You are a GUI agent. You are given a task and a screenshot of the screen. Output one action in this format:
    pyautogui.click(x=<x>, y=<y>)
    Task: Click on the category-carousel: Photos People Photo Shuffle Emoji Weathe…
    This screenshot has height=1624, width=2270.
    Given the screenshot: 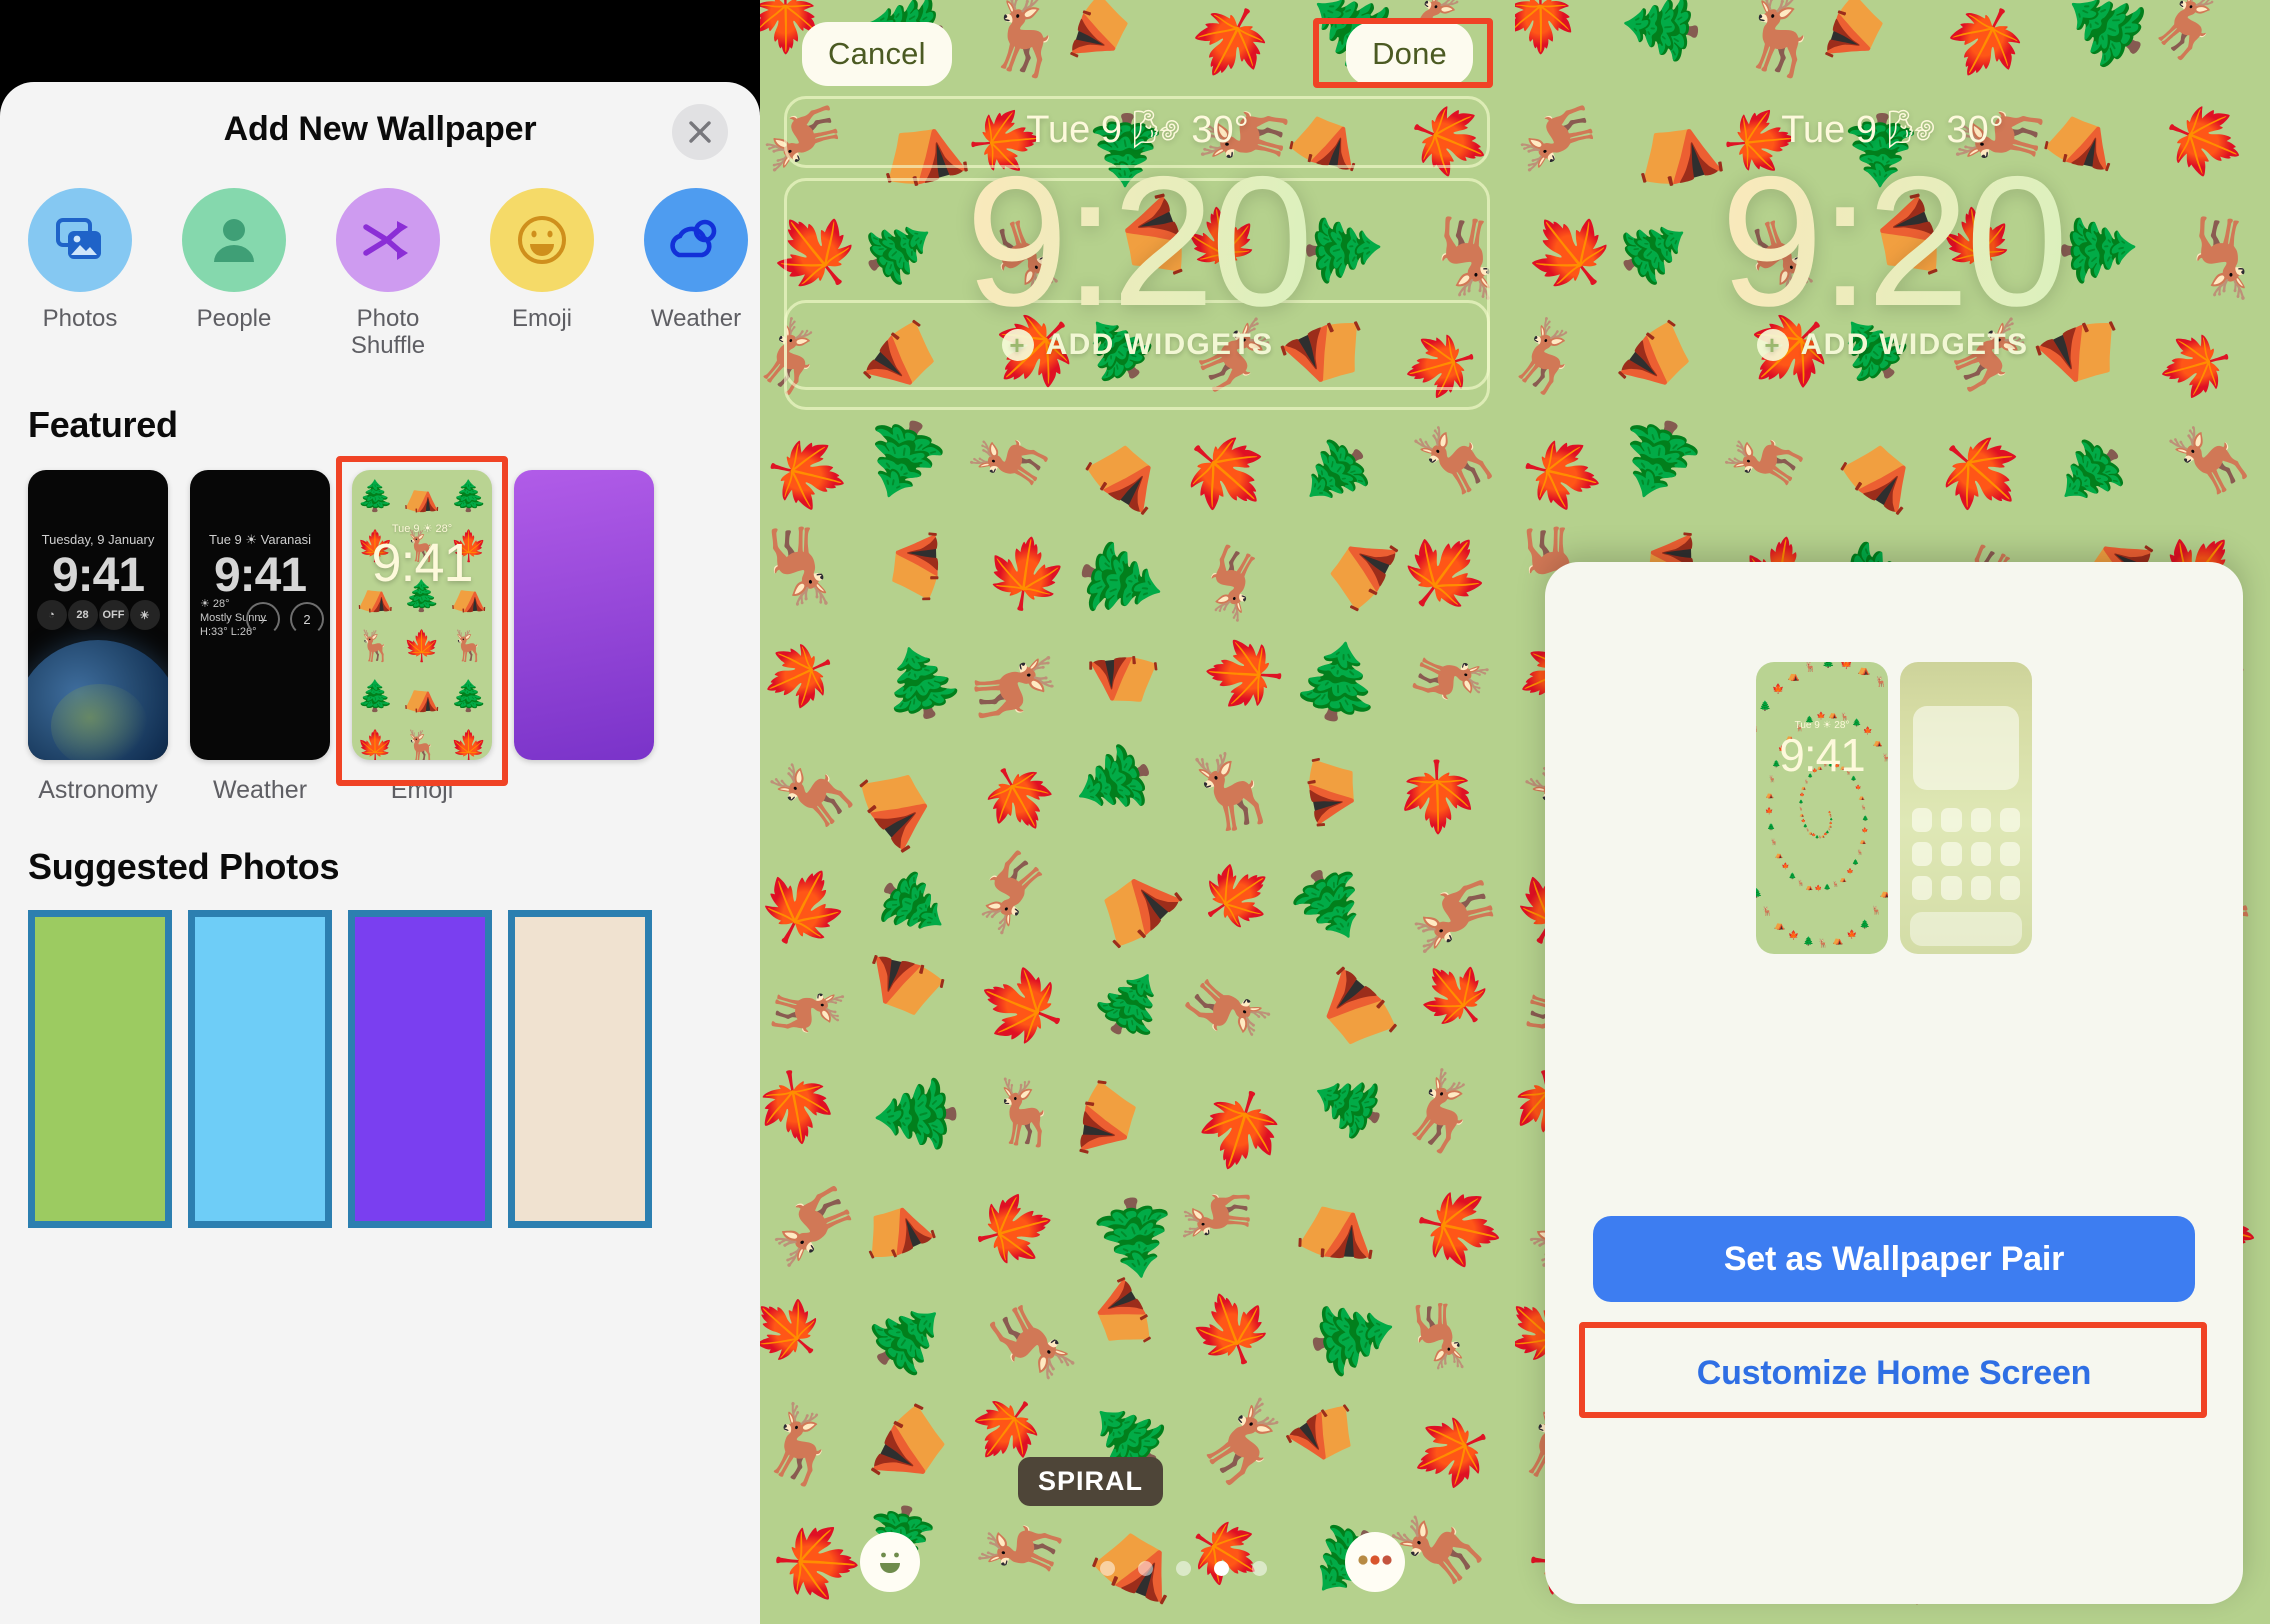 What is the action you would take?
    pyautogui.click(x=380, y=278)
    